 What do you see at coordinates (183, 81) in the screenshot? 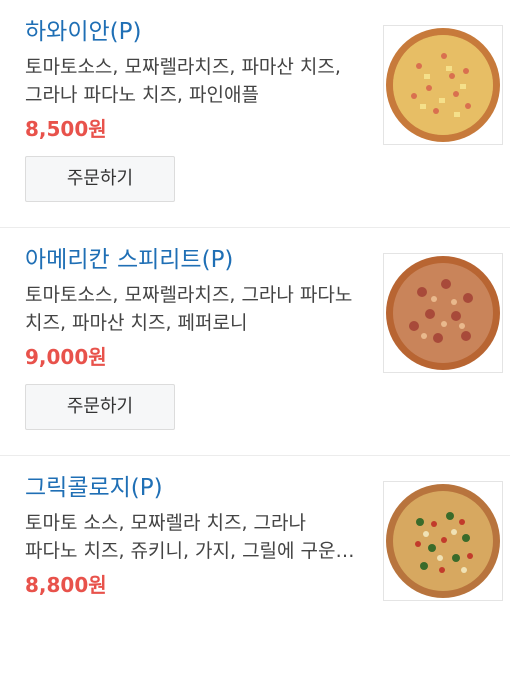
I see `menu-item-description: 토마토소스, 모짜렐라치즈, 파마산 치즈, 그라나 파다노 치즈, 파인애플` at bounding box center [183, 81].